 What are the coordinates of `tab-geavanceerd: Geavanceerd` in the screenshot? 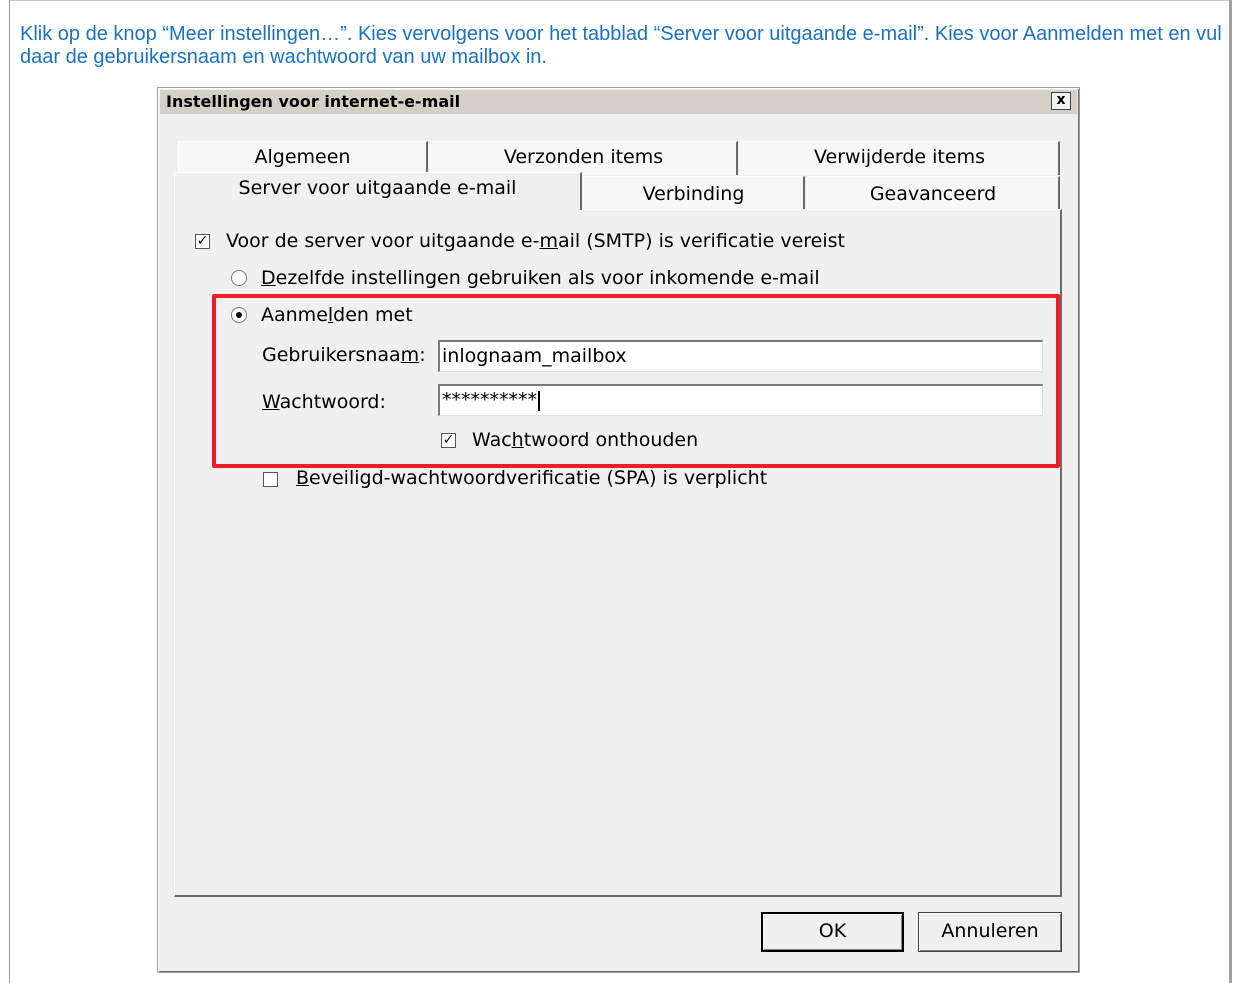 It's located at (933, 193).